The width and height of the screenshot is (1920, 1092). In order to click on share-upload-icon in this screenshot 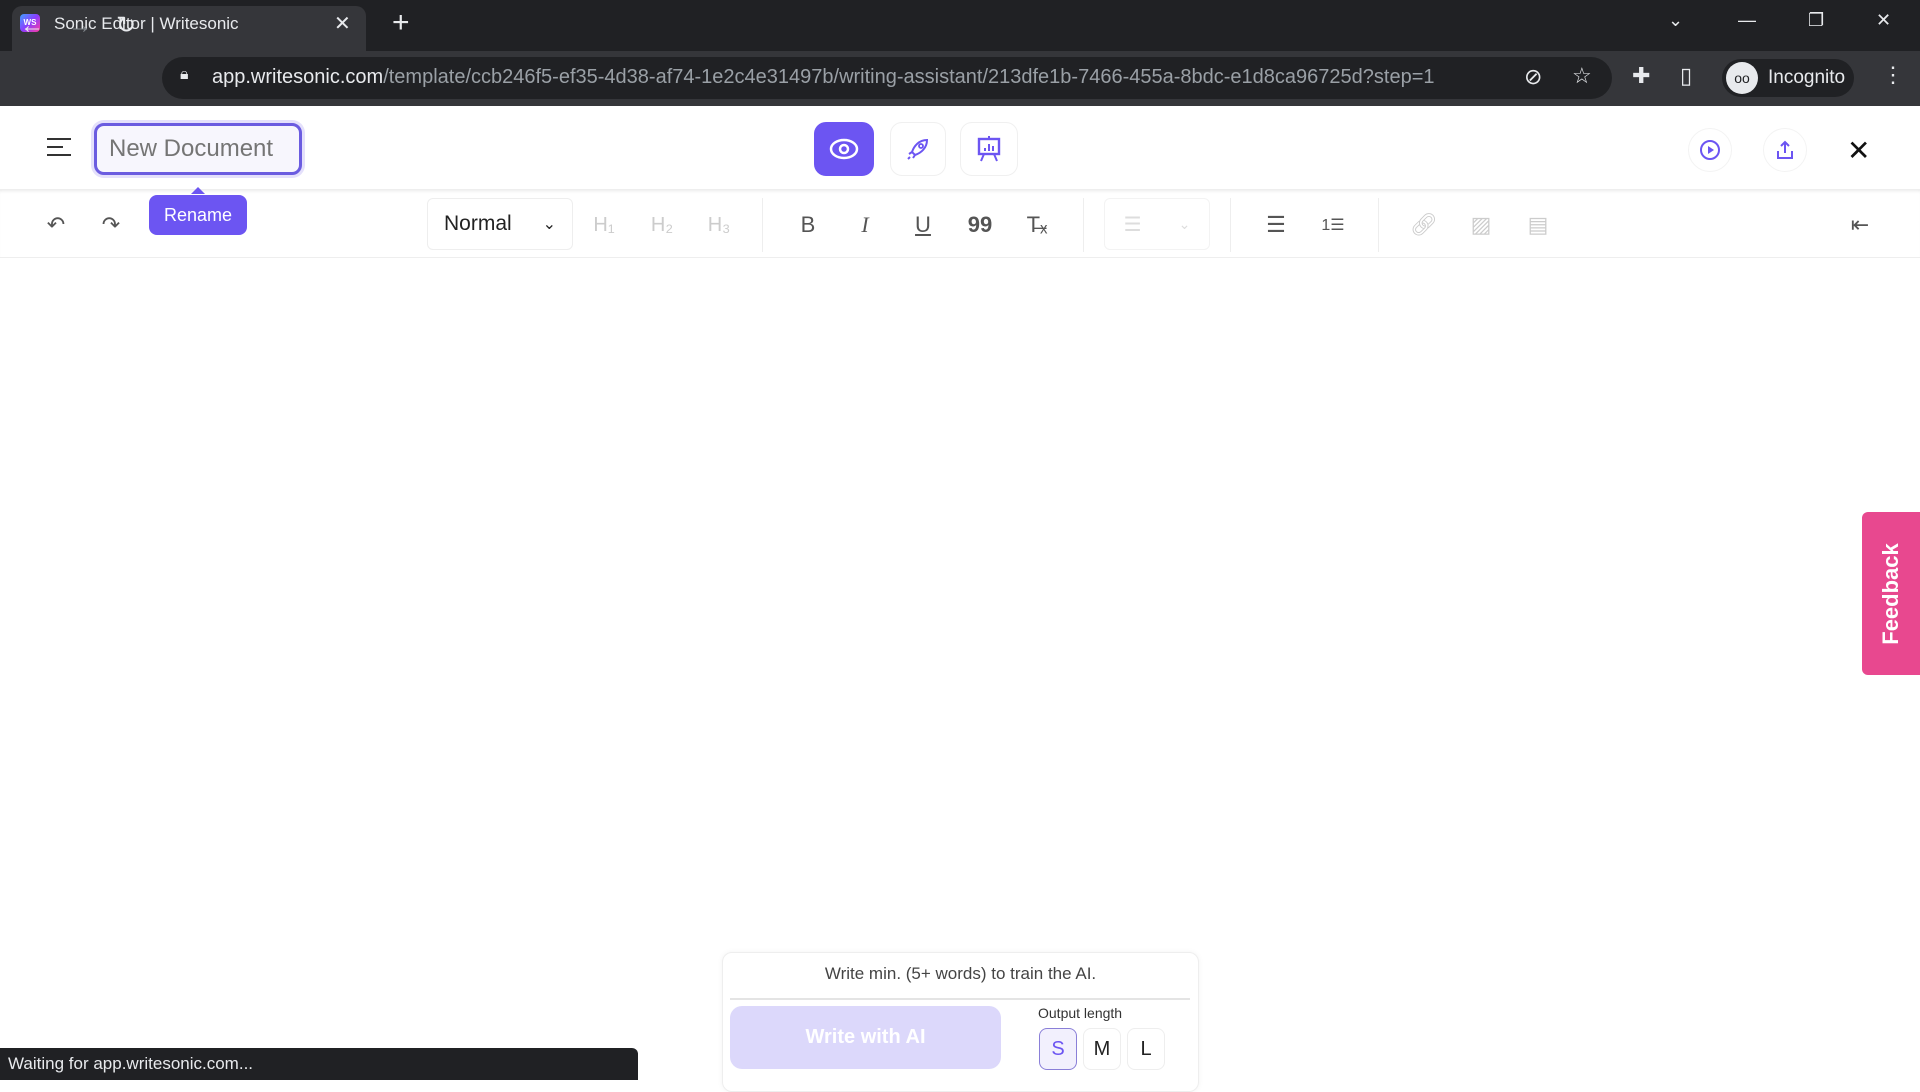, I will do `click(1785, 149)`.